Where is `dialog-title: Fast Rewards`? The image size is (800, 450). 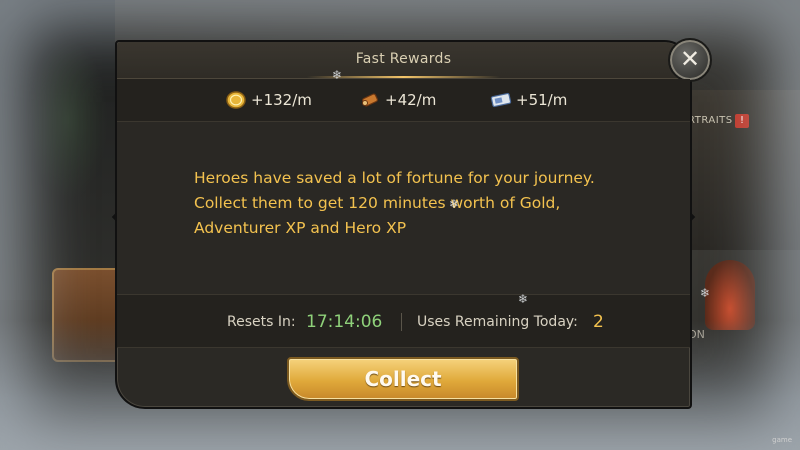 dialog-title: Fast Rewards is located at coordinates (403, 59).